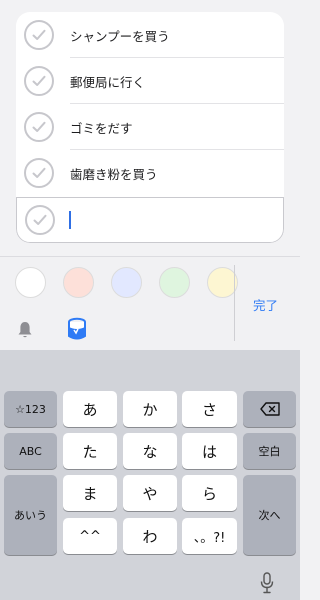 The width and height of the screenshot is (320, 600). What do you see at coordinates (150, 409) in the screenshot?
I see `key-ka: か` at bounding box center [150, 409].